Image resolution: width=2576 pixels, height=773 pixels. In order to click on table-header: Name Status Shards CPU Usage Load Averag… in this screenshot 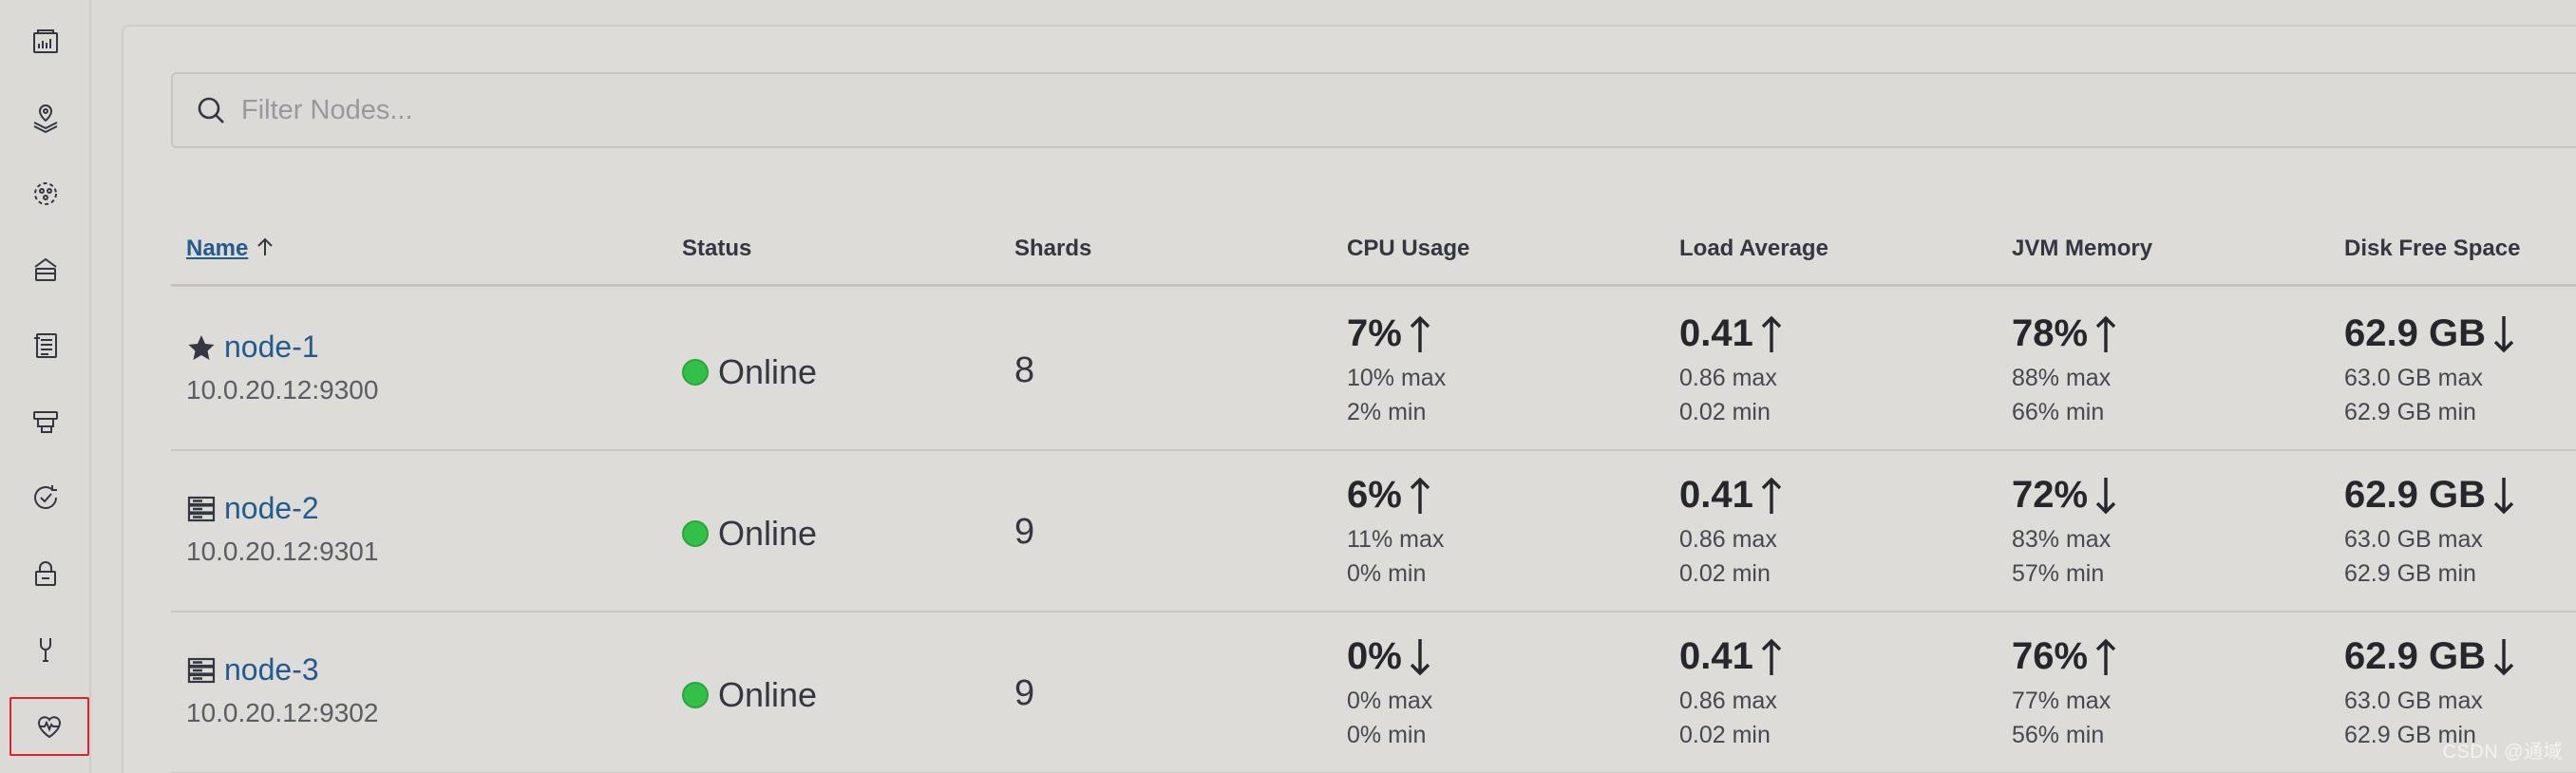, I will do `click(1373, 247)`.